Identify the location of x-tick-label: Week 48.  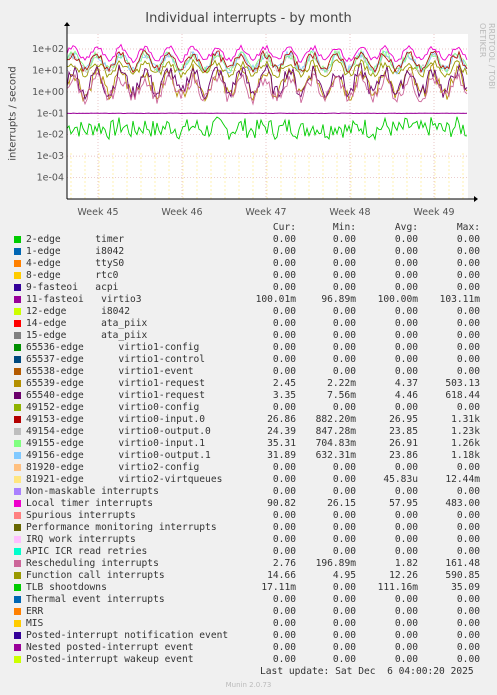
(349, 212).